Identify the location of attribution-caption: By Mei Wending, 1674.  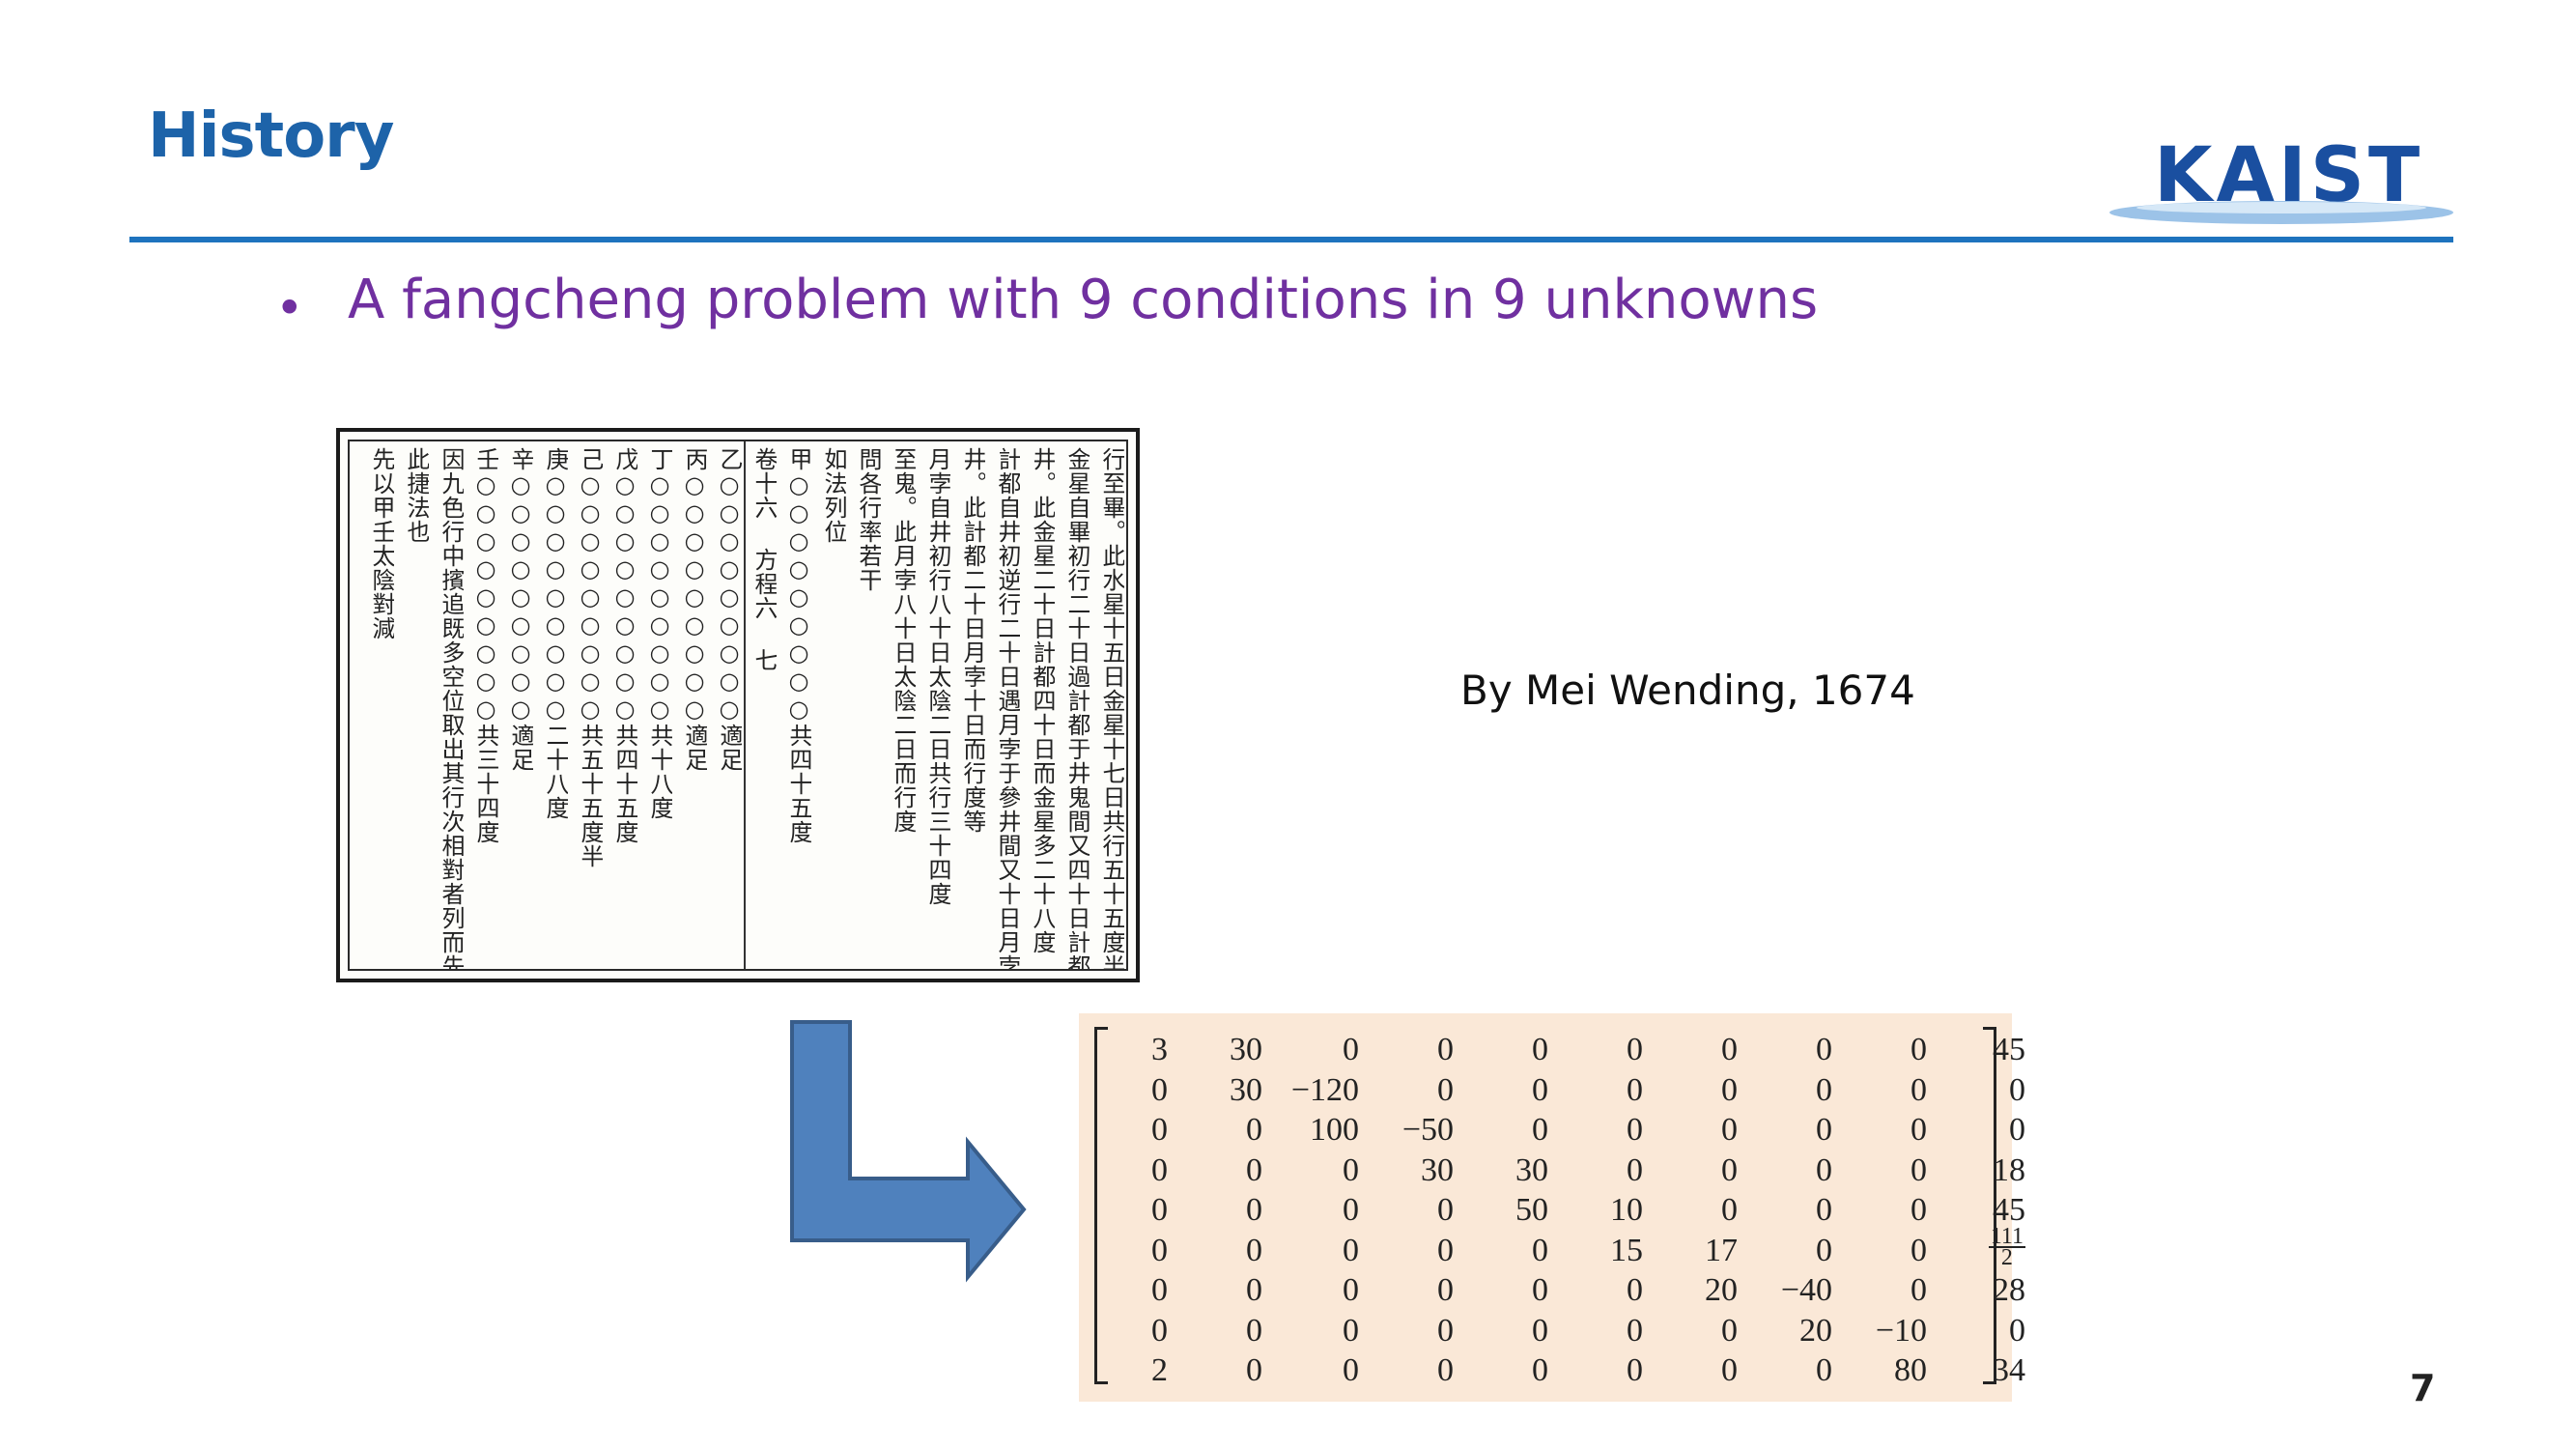
(1687, 690).